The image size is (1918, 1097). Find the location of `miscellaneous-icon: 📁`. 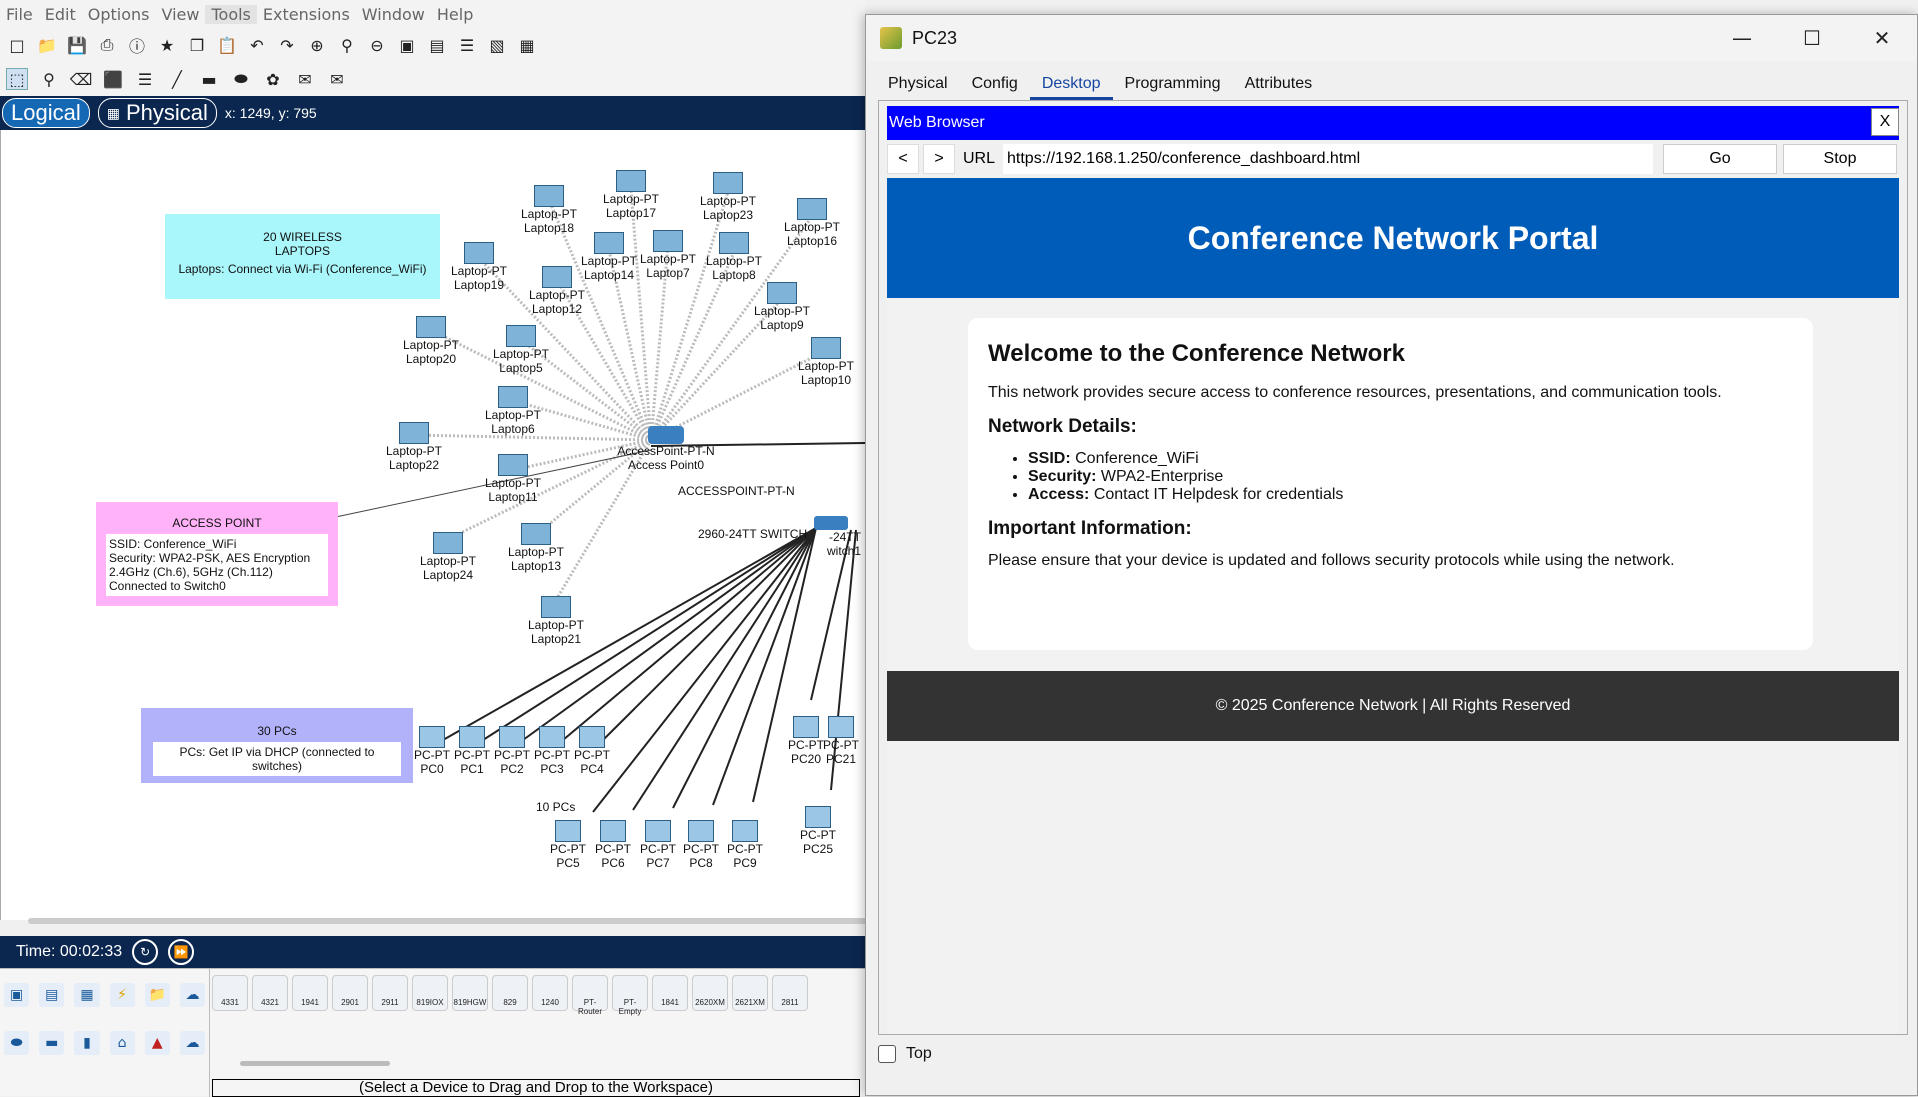

miscellaneous-icon: 📁 is located at coordinates (157, 995).